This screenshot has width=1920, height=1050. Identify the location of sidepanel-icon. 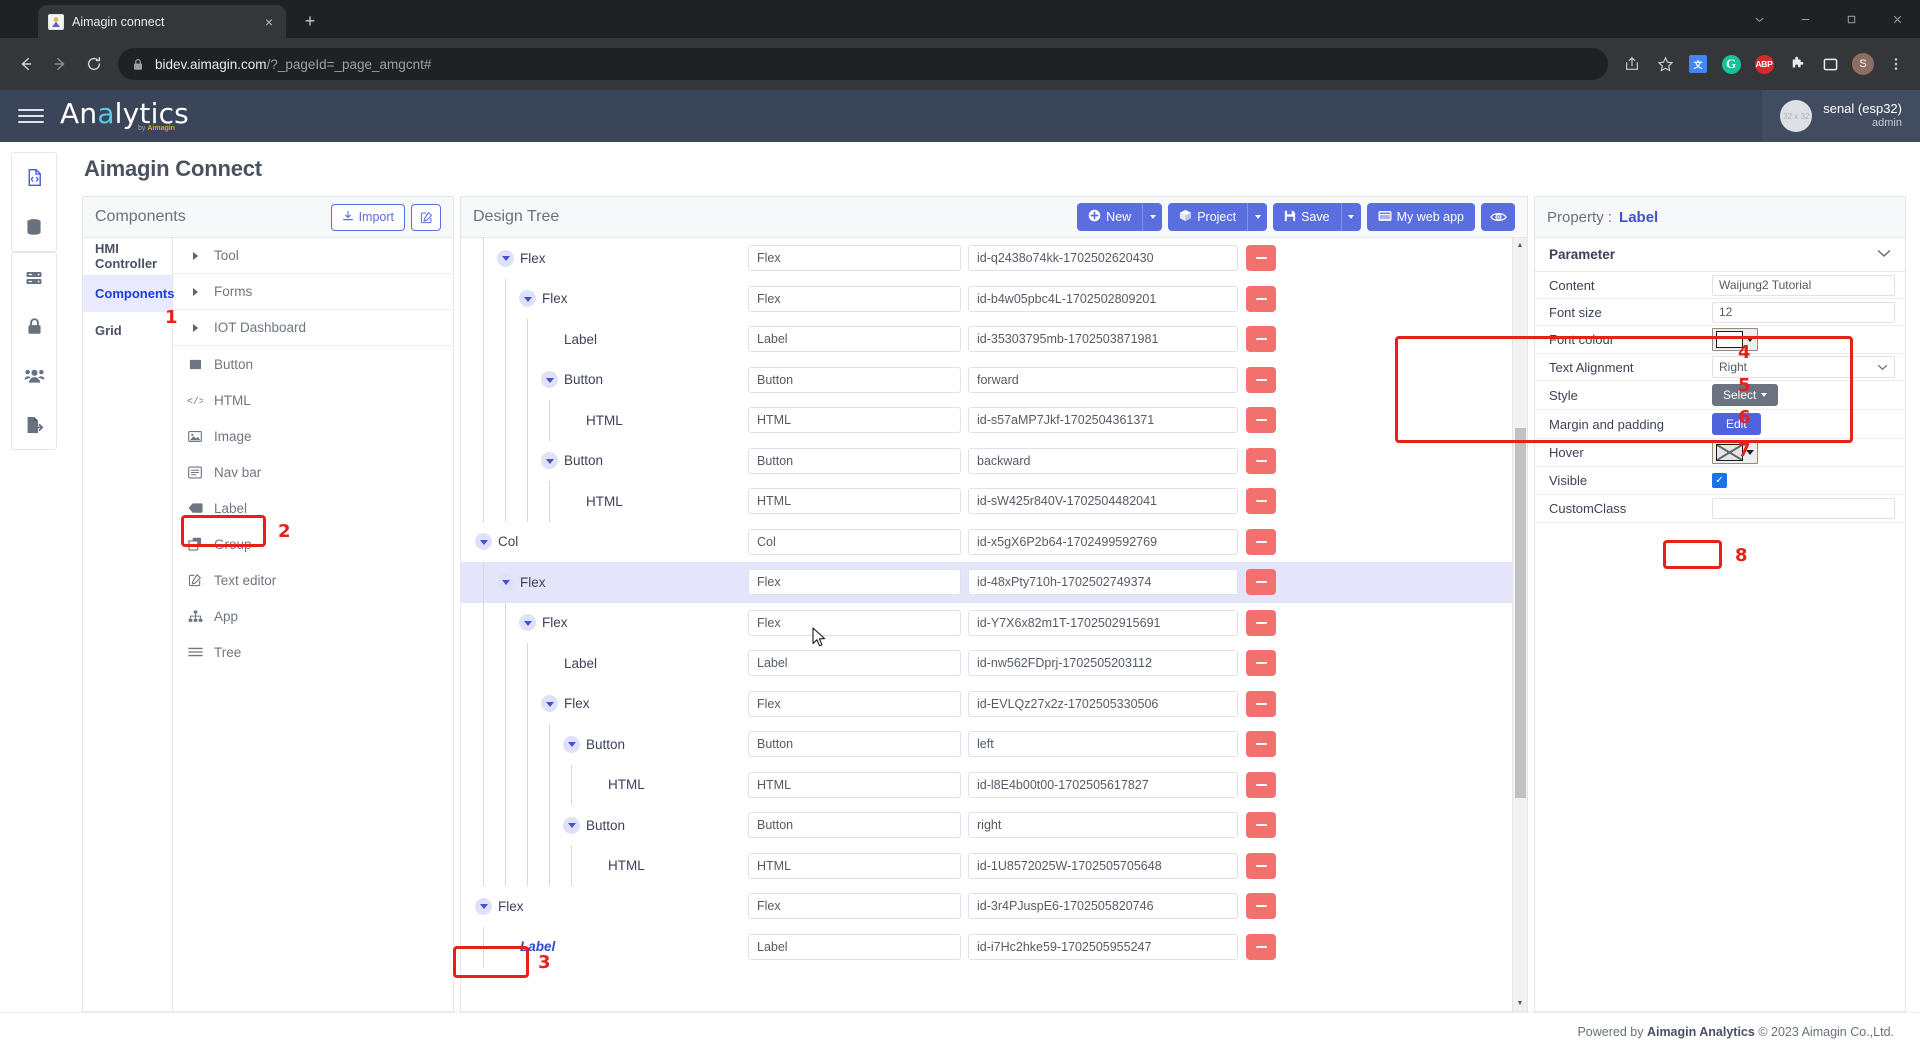
(1830, 64).